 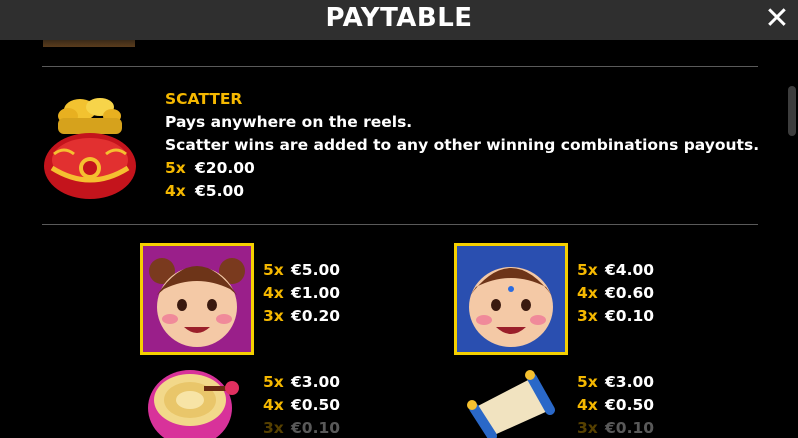 I want to click on drum-symbol-icon, so click(x=194, y=400).